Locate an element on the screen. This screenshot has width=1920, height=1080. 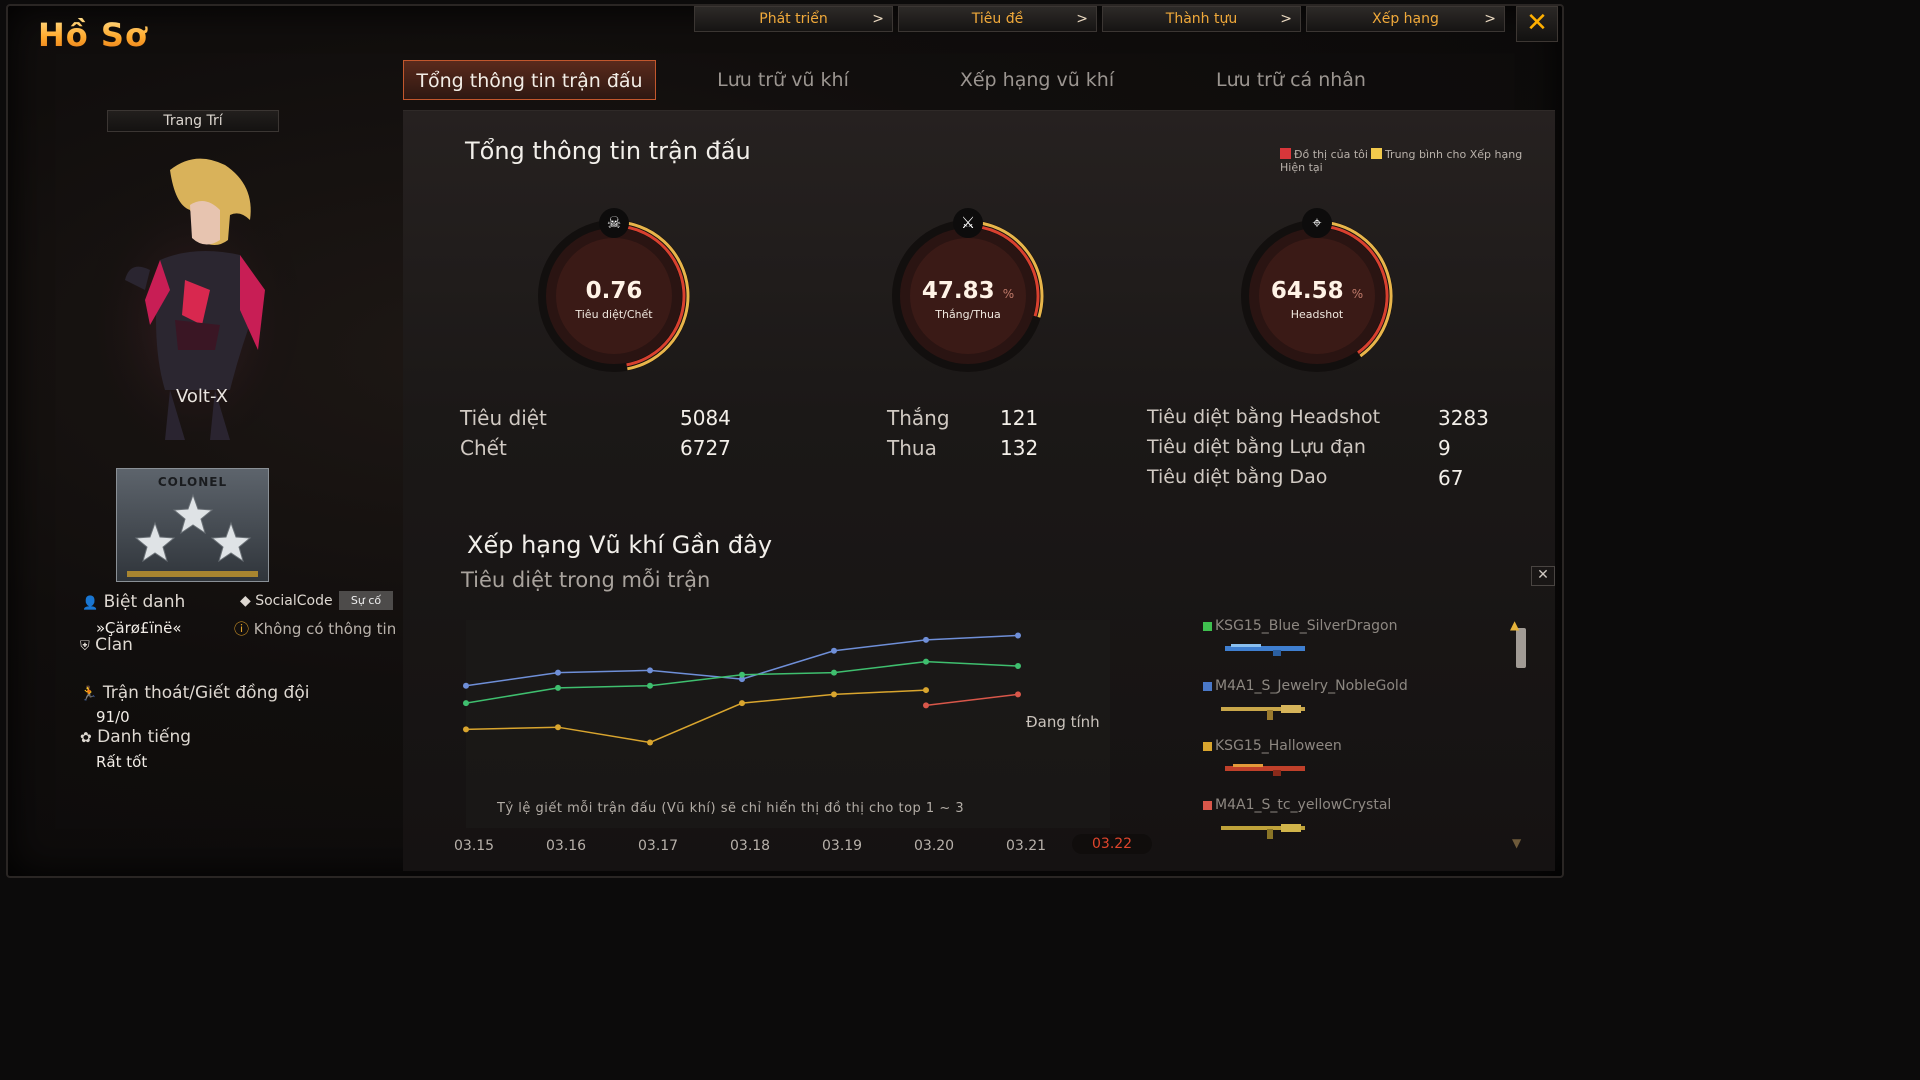
x-tick-label: 03.15 is located at coordinates (474, 846).